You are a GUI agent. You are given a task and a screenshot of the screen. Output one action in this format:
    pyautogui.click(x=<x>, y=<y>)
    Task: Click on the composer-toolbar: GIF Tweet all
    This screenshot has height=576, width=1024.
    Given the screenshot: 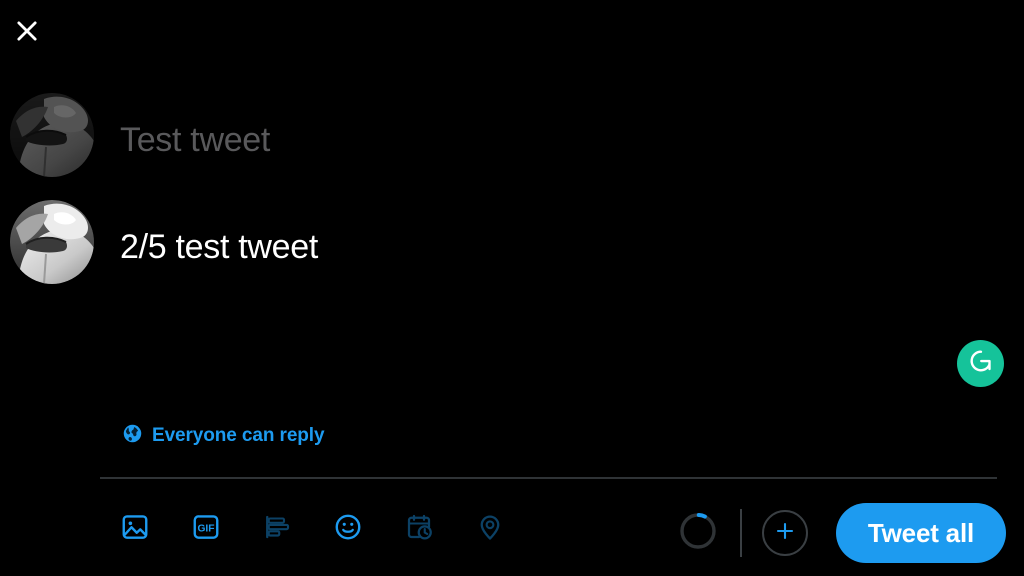 What is the action you would take?
    pyautogui.click(x=512, y=535)
    